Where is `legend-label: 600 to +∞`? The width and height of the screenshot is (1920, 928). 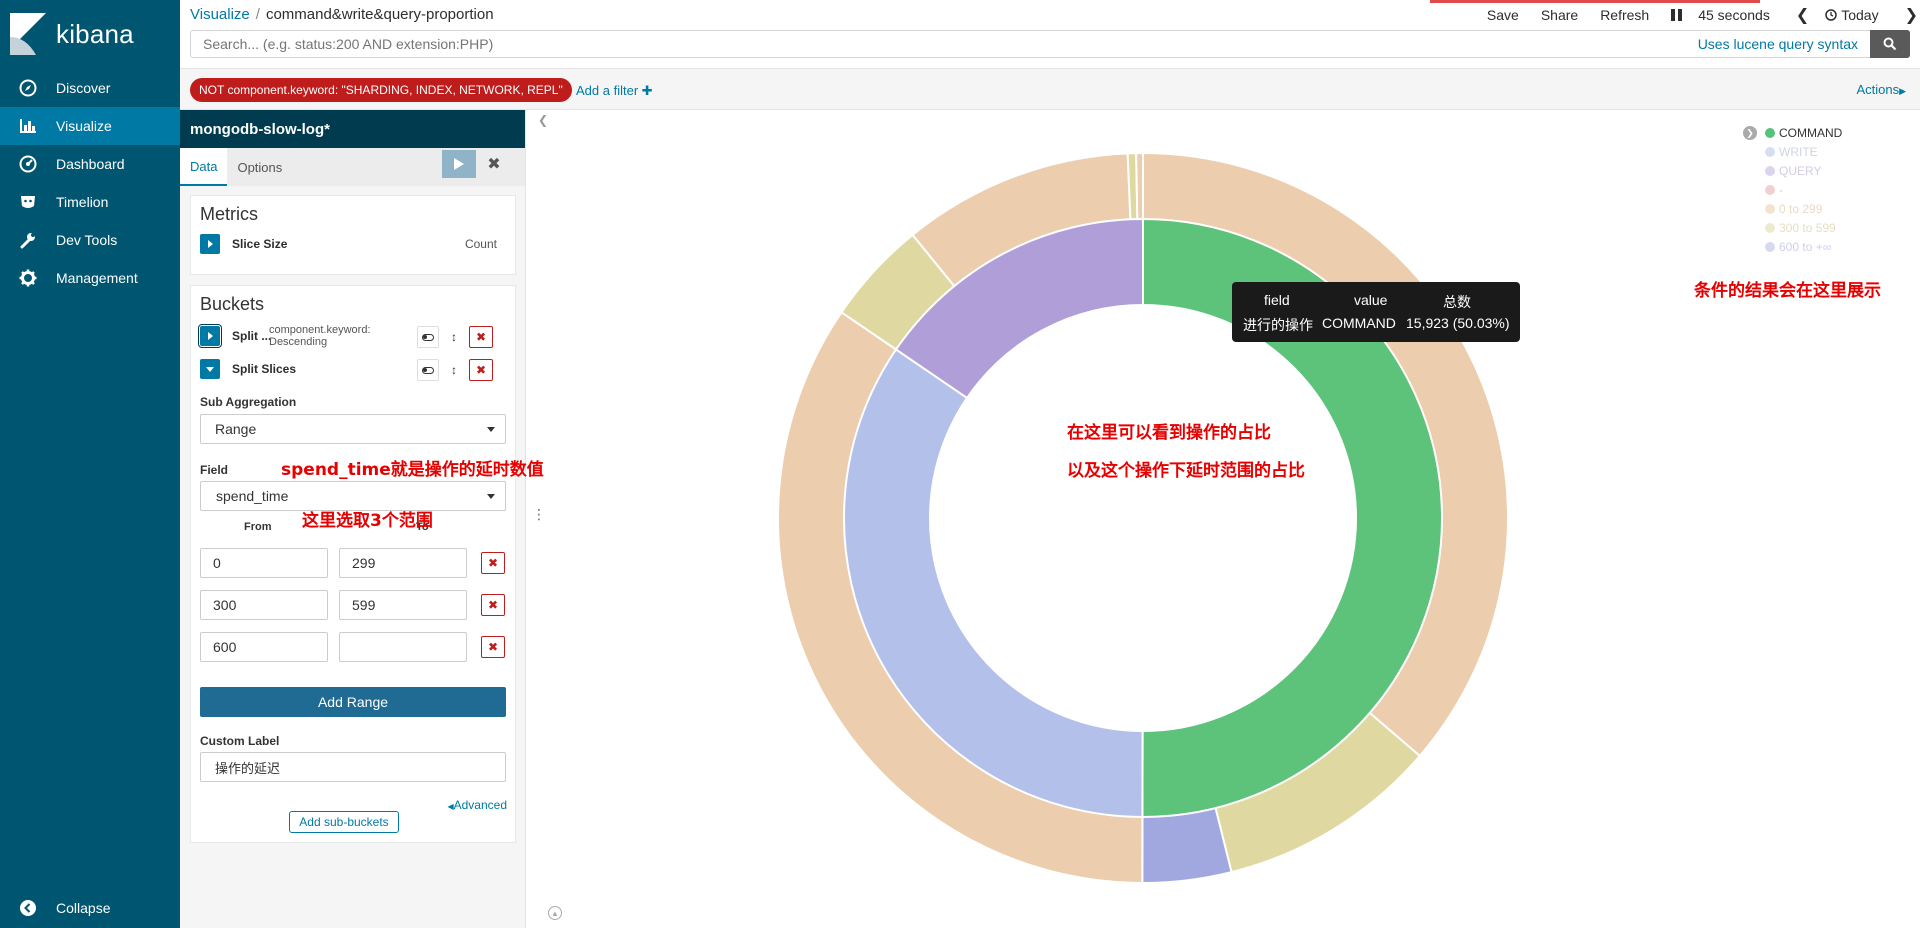
legend-label: 600 to +∞ is located at coordinates (1805, 246).